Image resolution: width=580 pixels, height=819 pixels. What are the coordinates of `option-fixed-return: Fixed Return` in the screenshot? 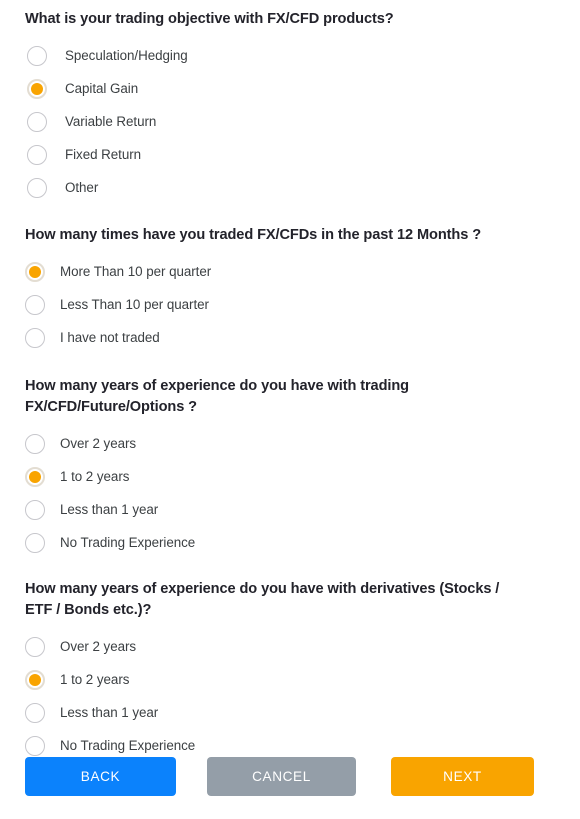 It's located at (291, 154).